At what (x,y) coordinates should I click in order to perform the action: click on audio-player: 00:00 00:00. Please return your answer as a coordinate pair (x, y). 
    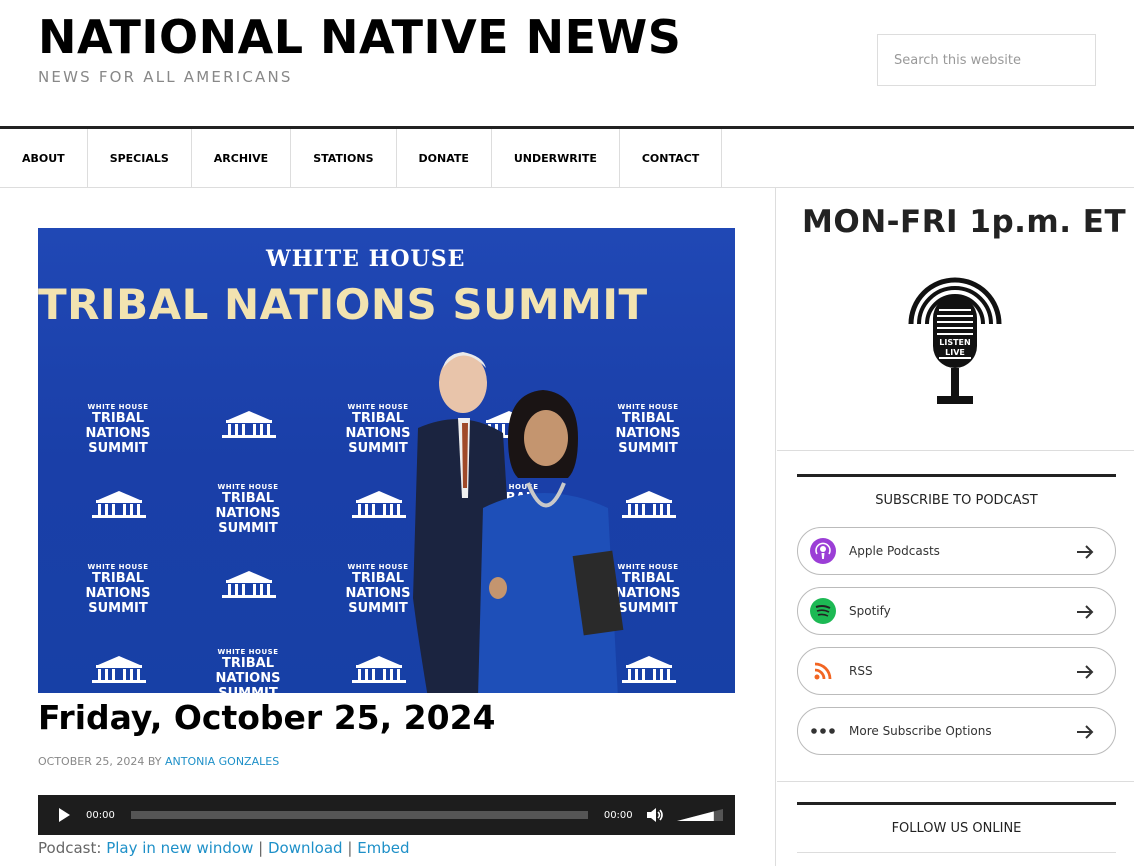
    Looking at the image, I should click on (386, 815).